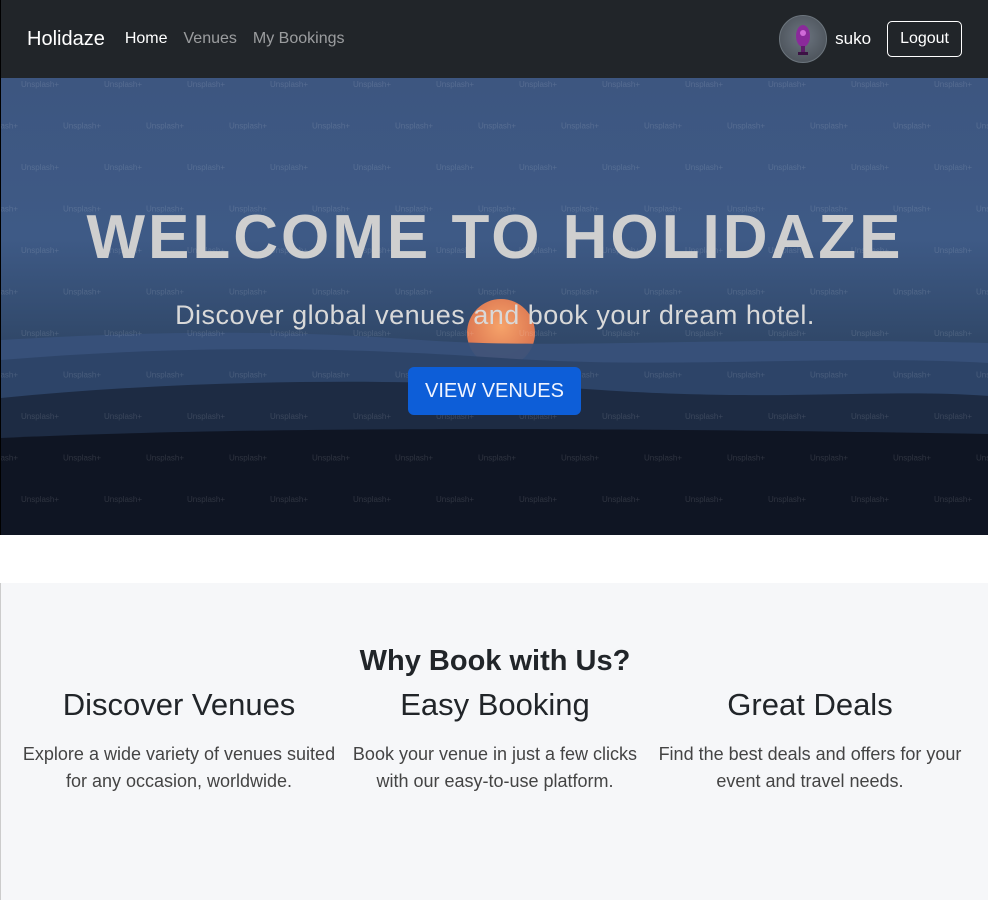 This screenshot has height=904, width=988. Describe the element at coordinates (853, 38) in the screenshot. I see `username: suko` at that location.